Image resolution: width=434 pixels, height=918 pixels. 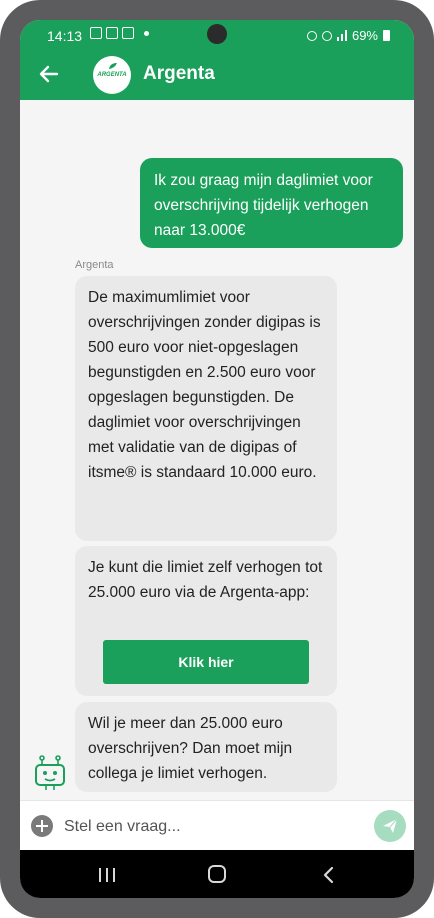 What do you see at coordinates (311, 35) in the screenshot?
I see `mute-icon` at bounding box center [311, 35].